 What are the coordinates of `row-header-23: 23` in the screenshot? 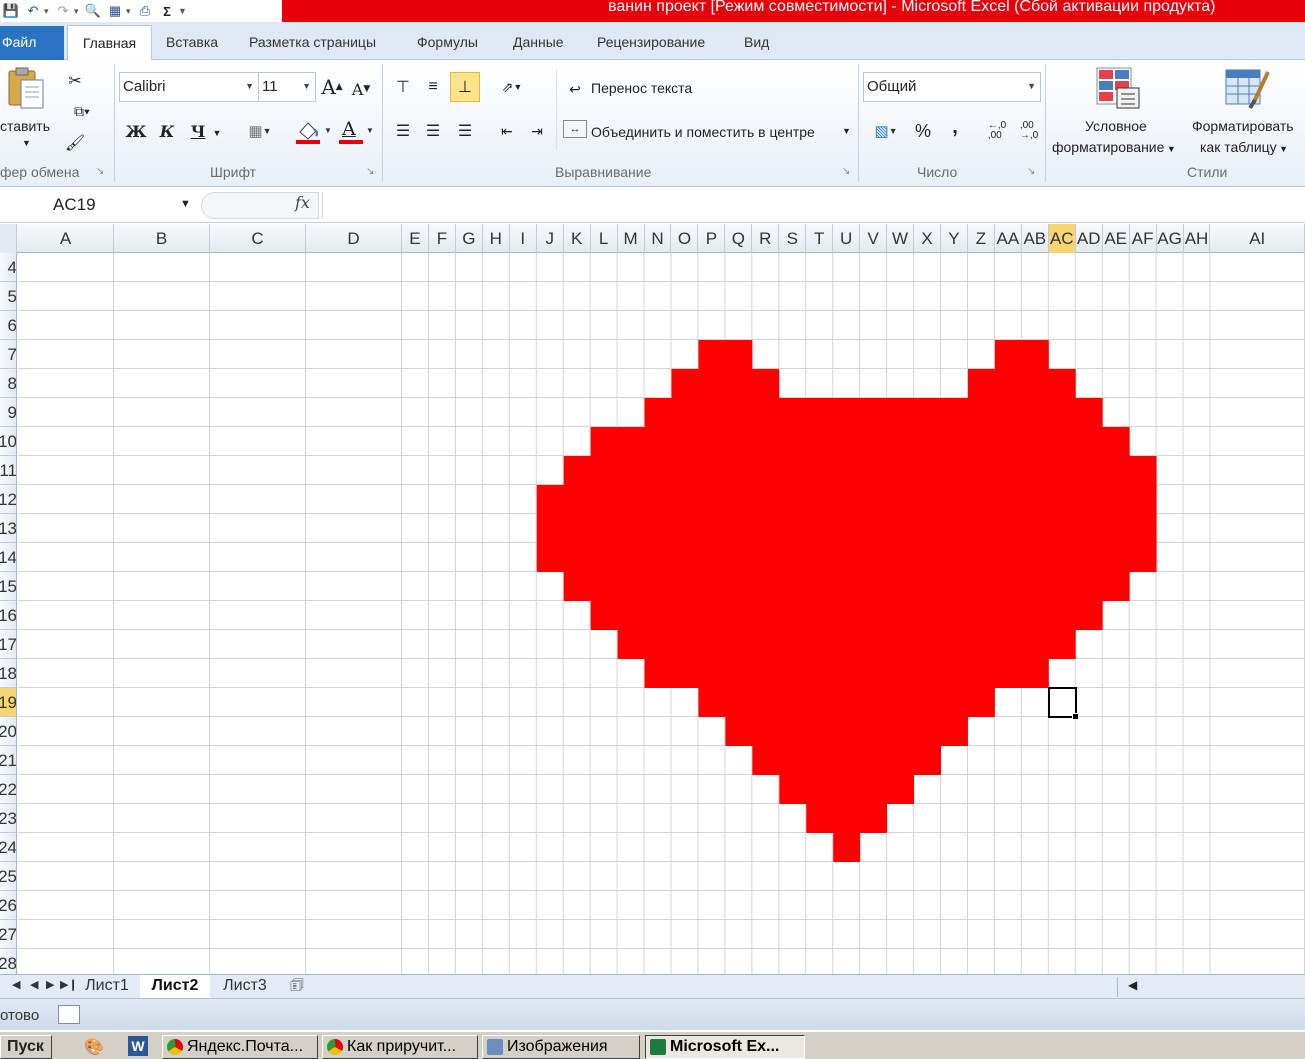 It's located at (8, 818).